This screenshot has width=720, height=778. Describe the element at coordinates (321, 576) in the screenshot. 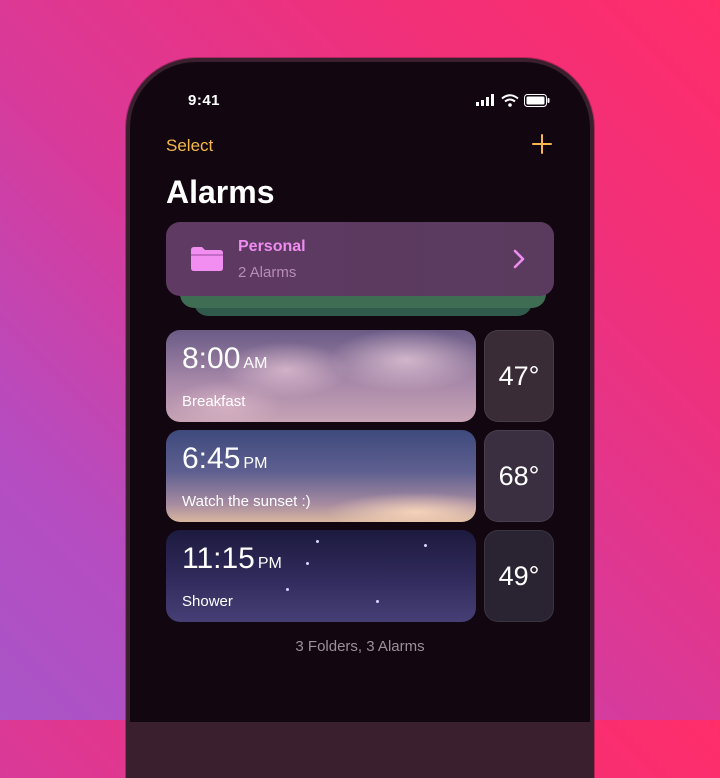

I see `alarm-card-shower: 11:15 PM Shower` at that location.